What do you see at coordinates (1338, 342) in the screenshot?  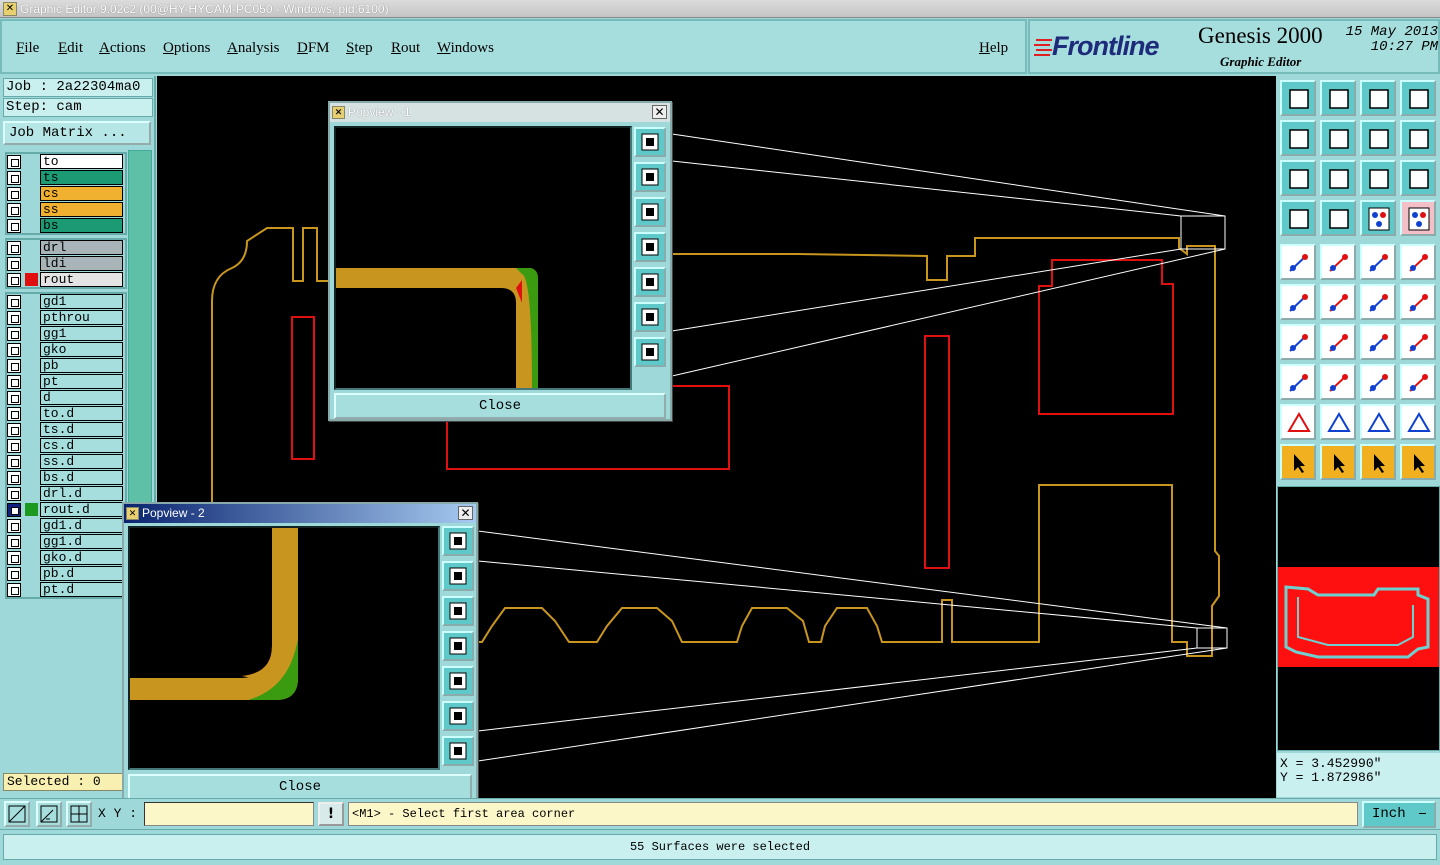 I see `line-diagonal-icon` at bounding box center [1338, 342].